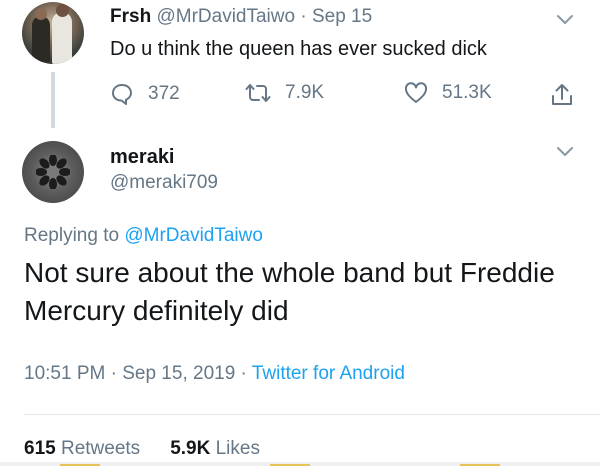  I want to click on sunflower-icon, so click(53, 172).